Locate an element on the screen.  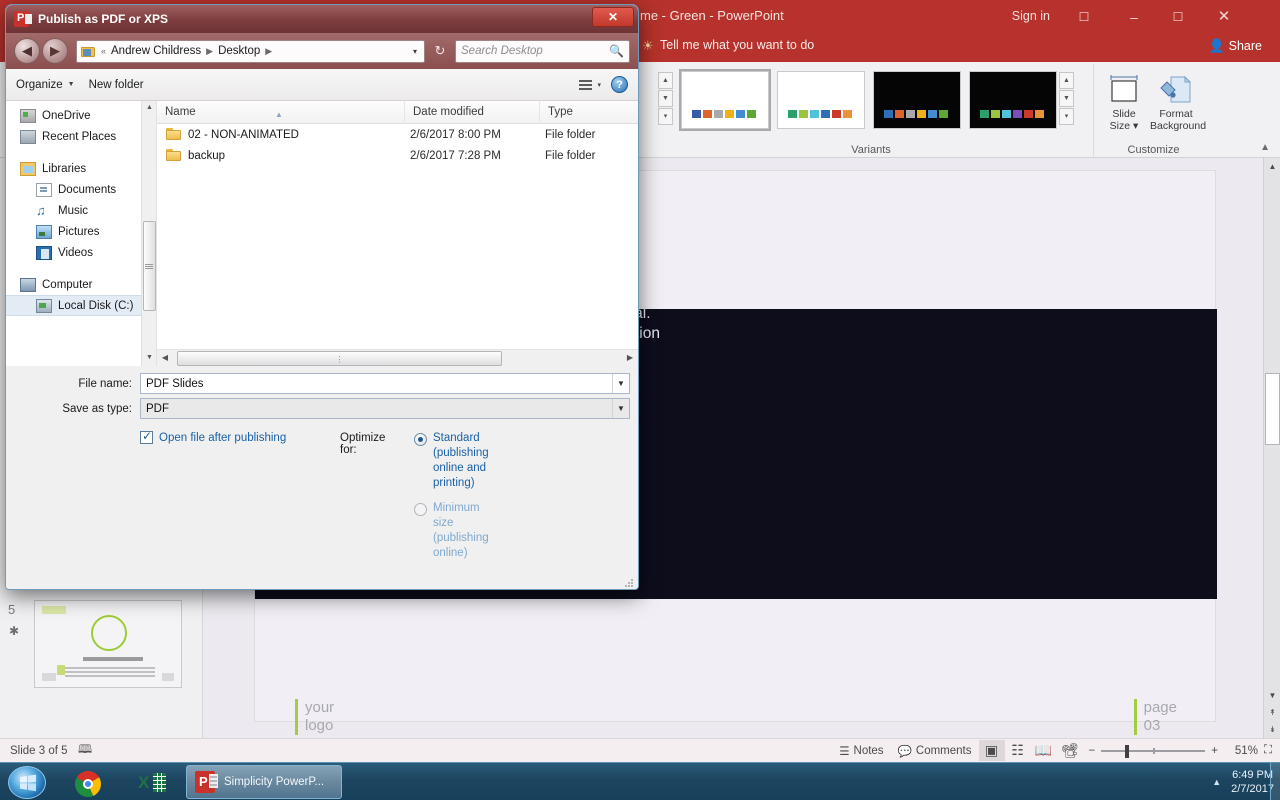
variants-scroll-up-icon: ▲ is located at coordinates (1066, 80).